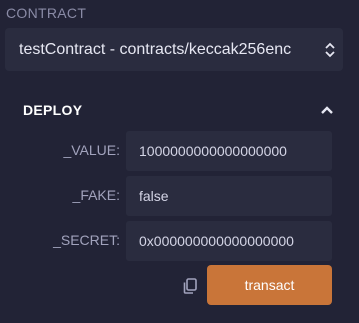 This screenshot has width=359, height=323. Describe the element at coordinates (229, 151) in the screenshot. I see `value-input: 1000000000000000000` at that location.